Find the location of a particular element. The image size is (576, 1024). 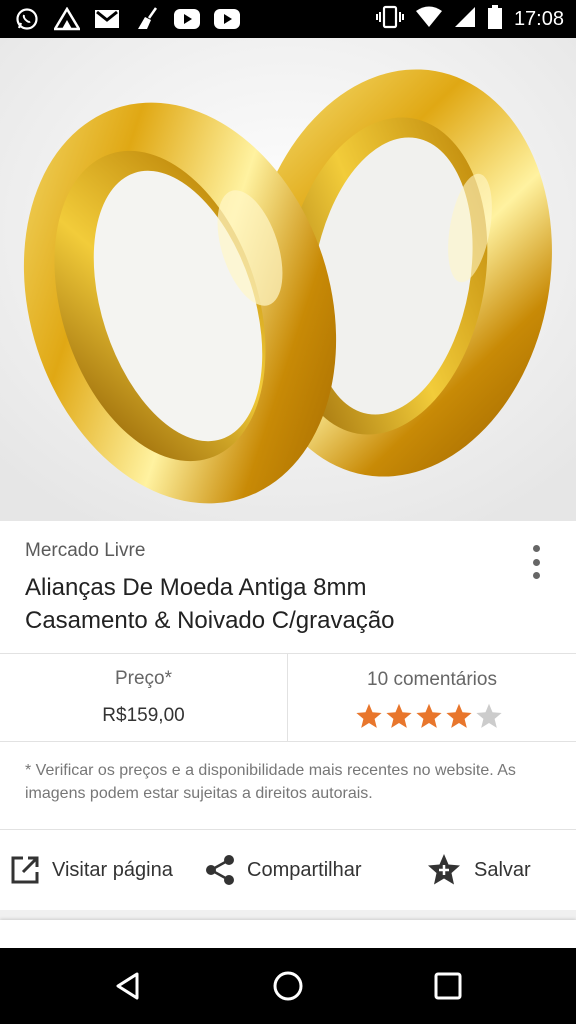

rating-stars is located at coordinates (429, 716).